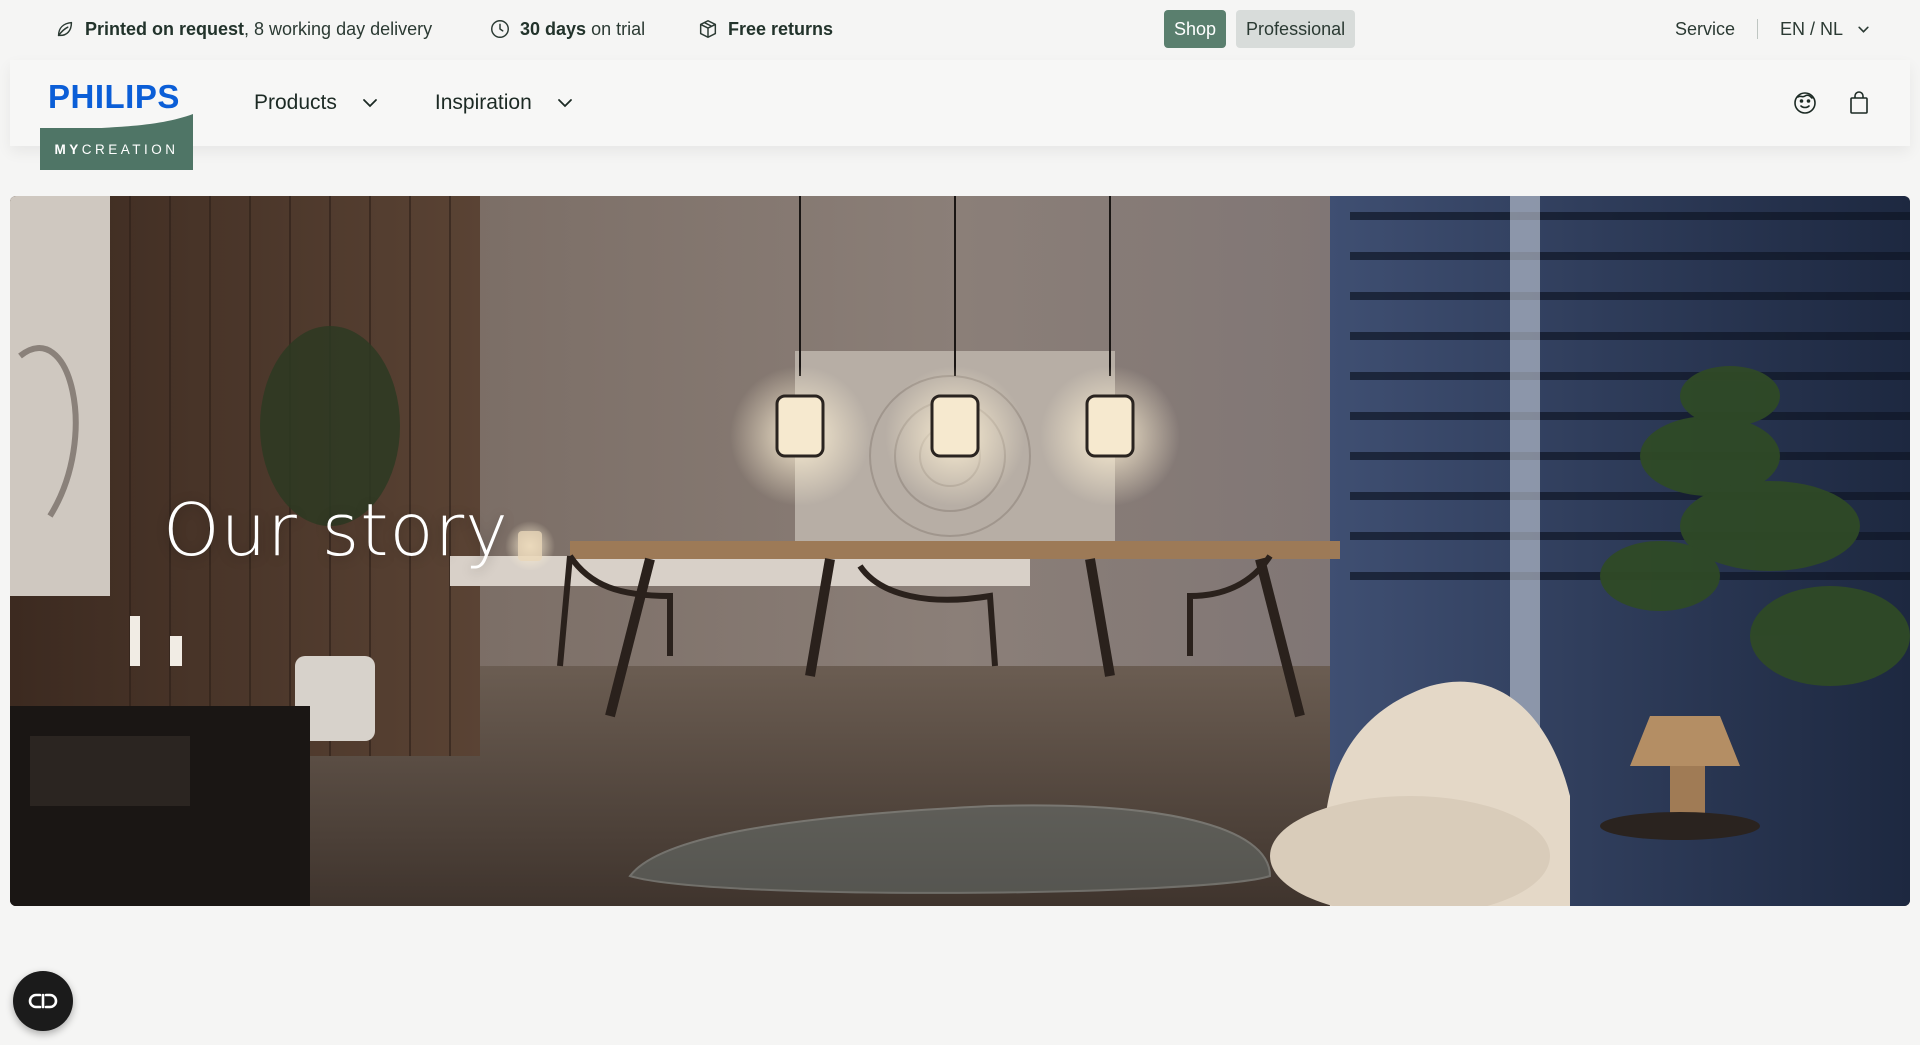 The width and height of the screenshot is (1920, 1045). What do you see at coordinates (1705, 29) in the screenshot?
I see `service-link: Service` at bounding box center [1705, 29].